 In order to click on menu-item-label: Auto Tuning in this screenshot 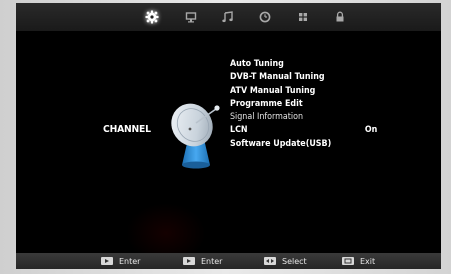, I will do `click(257, 63)`.